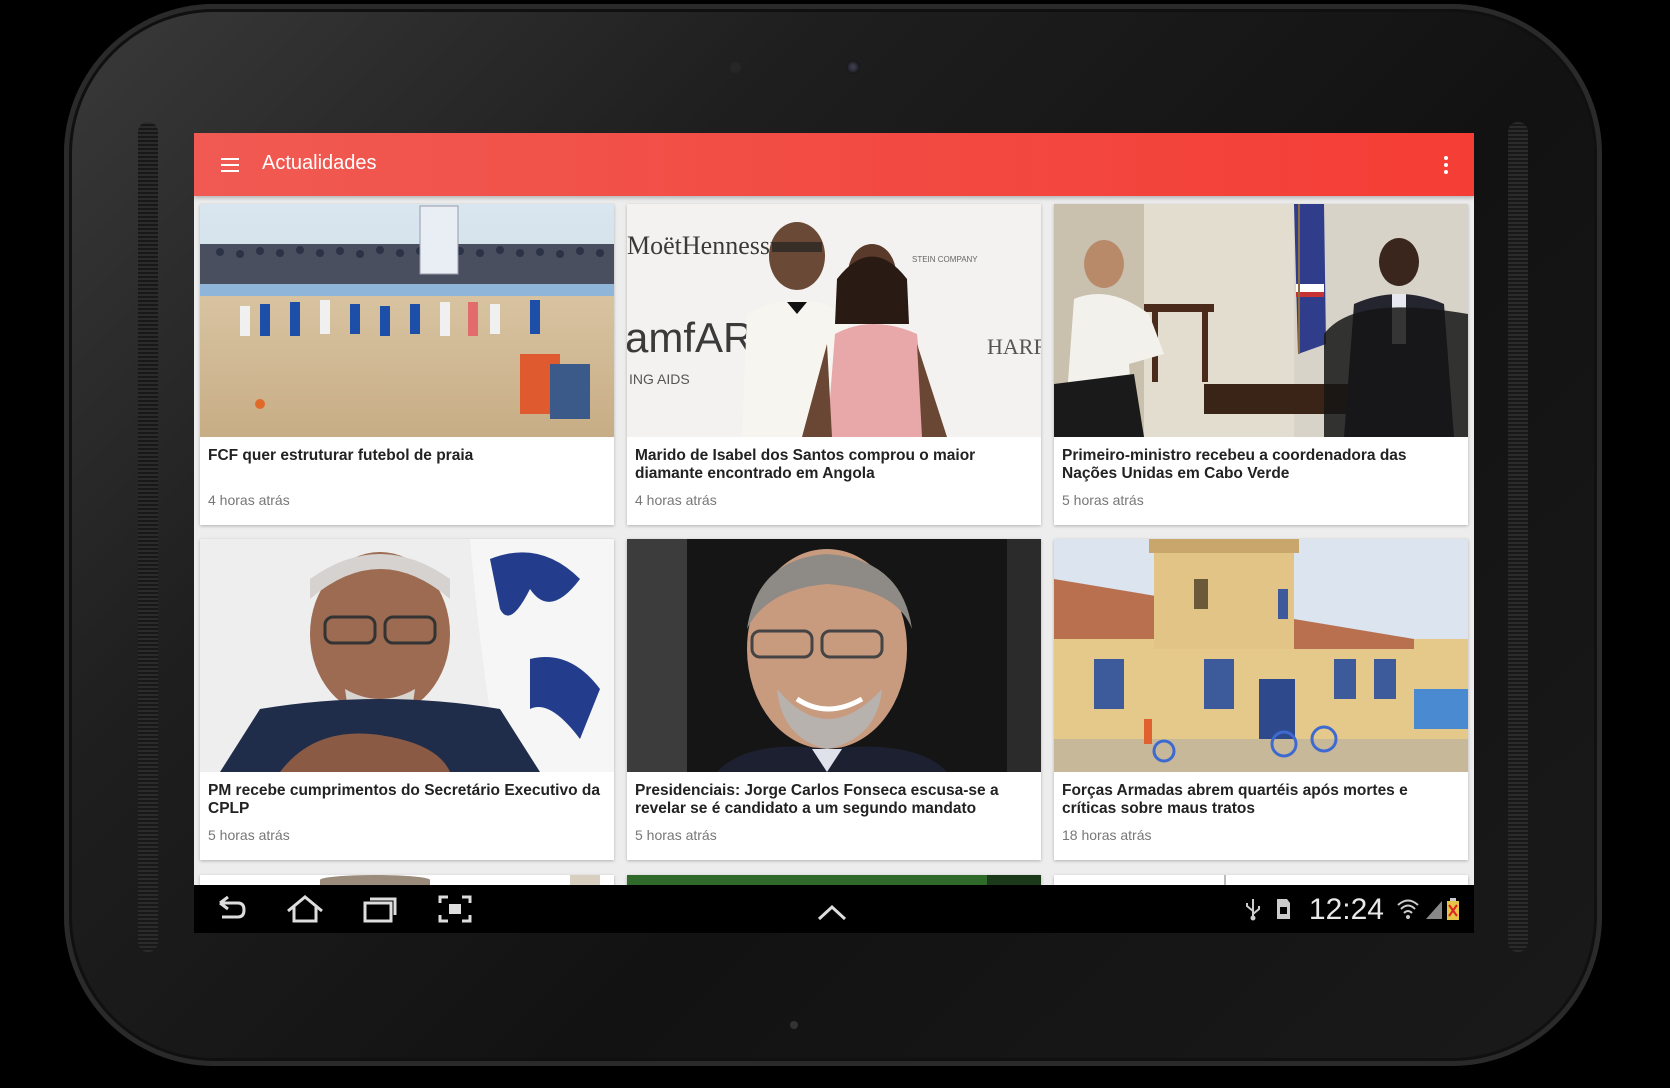  What do you see at coordinates (1346, 909) in the screenshot?
I see `status-clock: 12:24` at bounding box center [1346, 909].